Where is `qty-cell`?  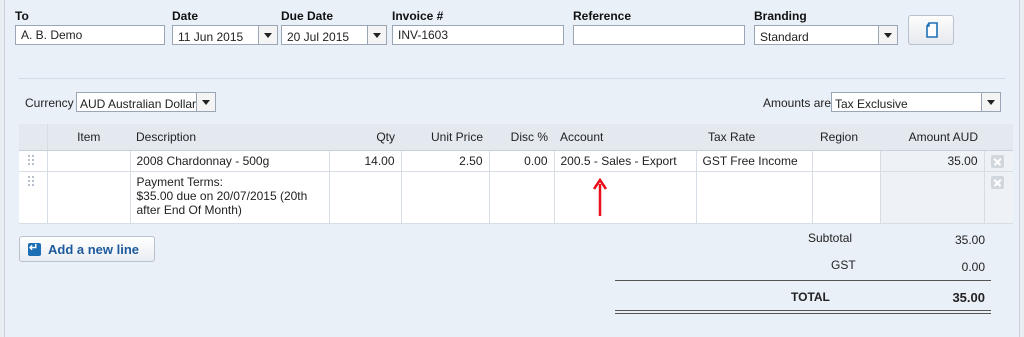 qty-cell is located at coordinates (365, 197).